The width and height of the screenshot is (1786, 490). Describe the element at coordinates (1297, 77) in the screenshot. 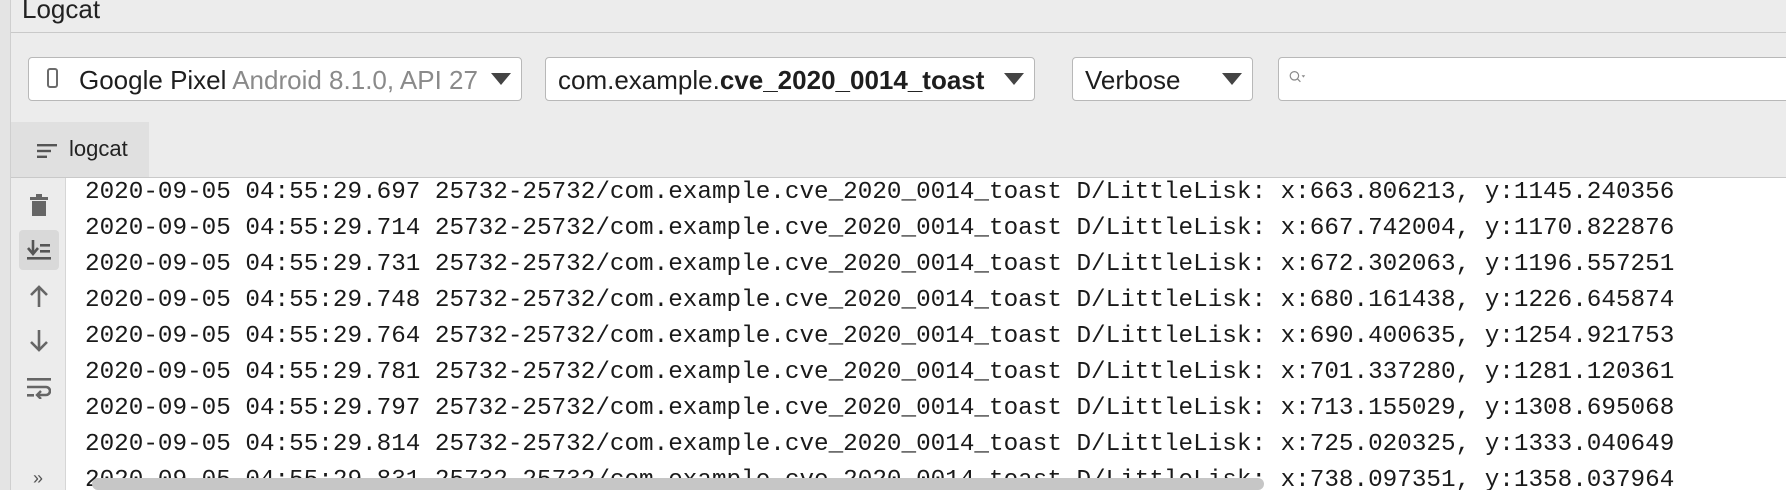

I see `search-icon` at that location.